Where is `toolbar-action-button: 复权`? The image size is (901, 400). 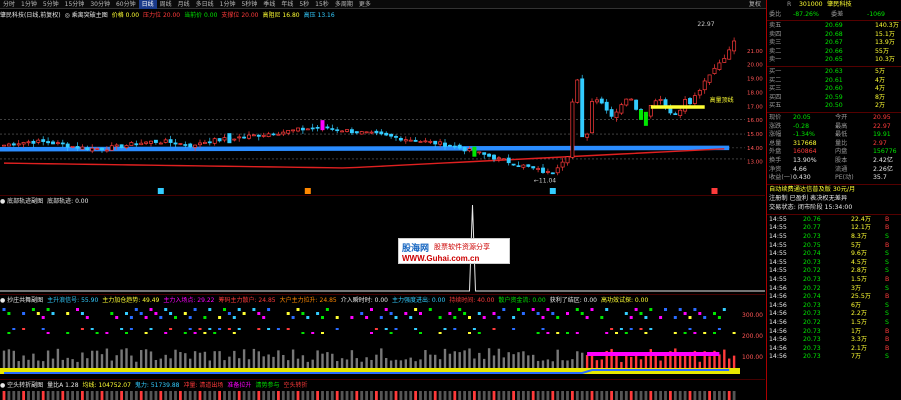
toolbar-action-button: 复权 is located at coordinates (755, 4).